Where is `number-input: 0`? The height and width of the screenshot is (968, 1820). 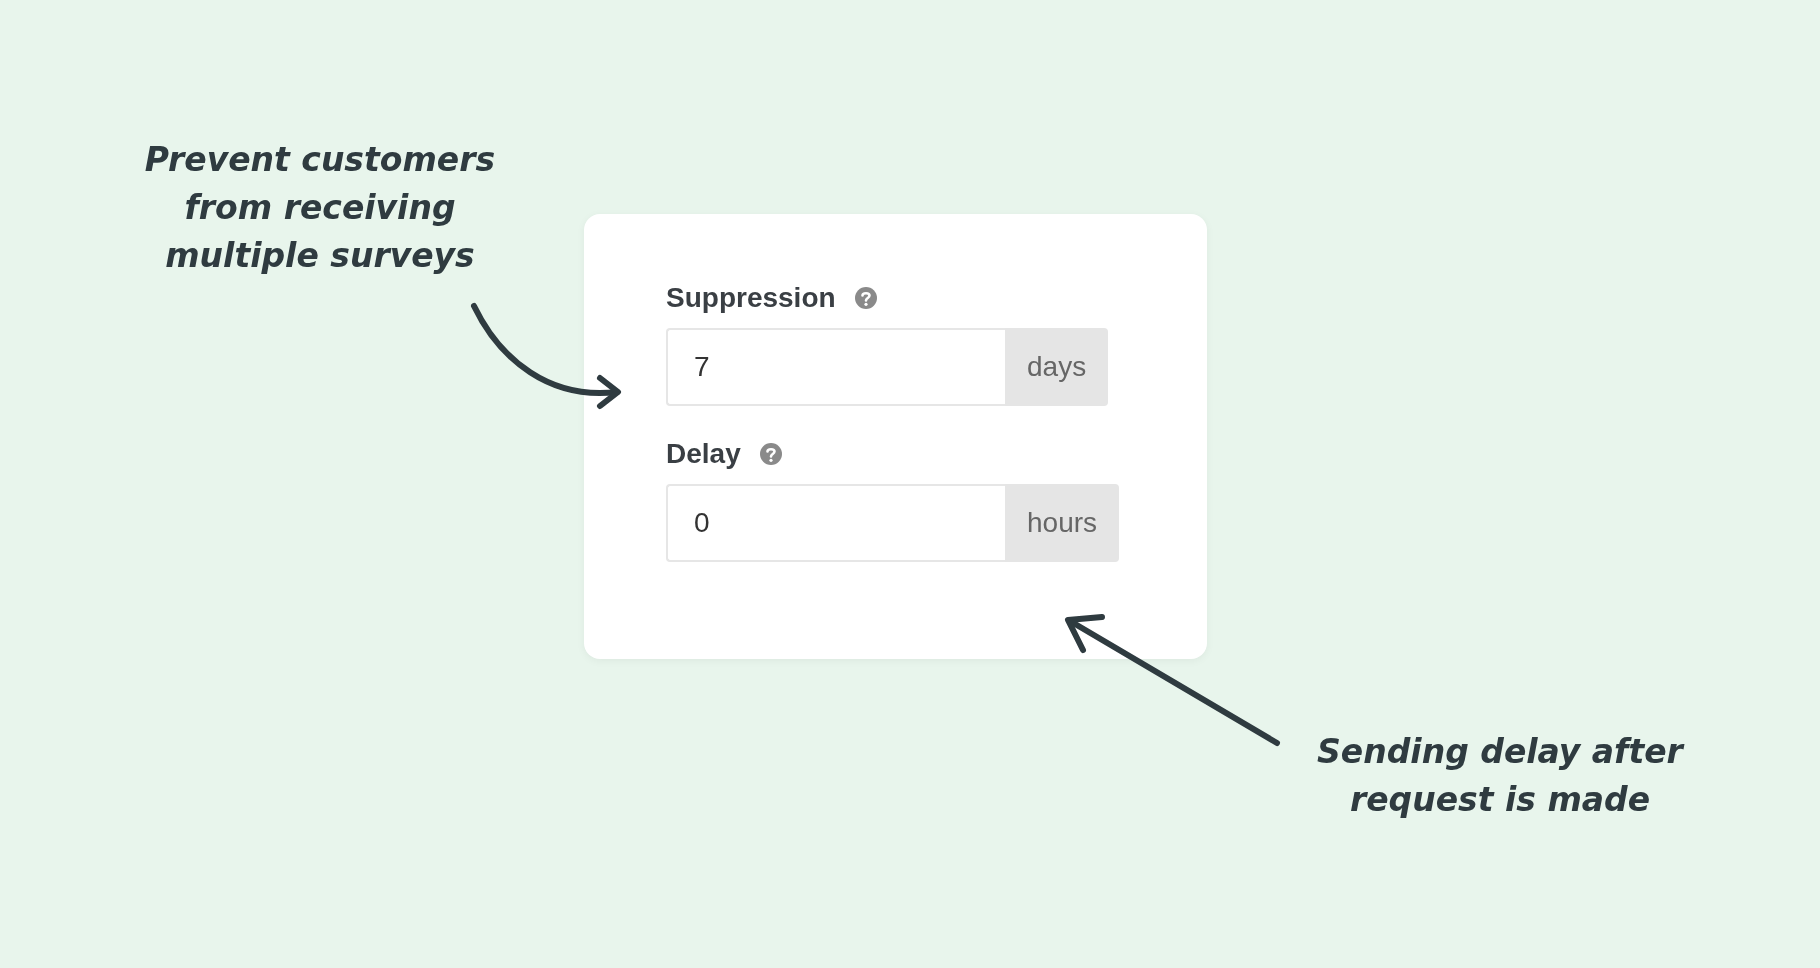
number-input: 0 is located at coordinates (835, 523).